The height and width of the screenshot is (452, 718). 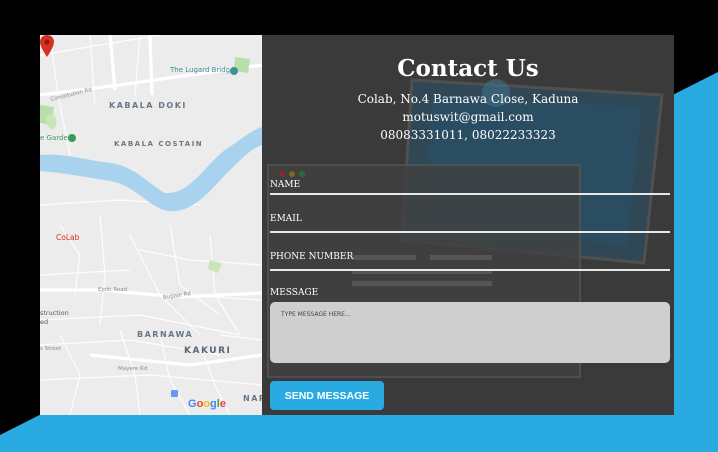 What do you see at coordinates (44, 322) in the screenshot?
I see `map-label-ed: ed` at bounding box center [44, 322].